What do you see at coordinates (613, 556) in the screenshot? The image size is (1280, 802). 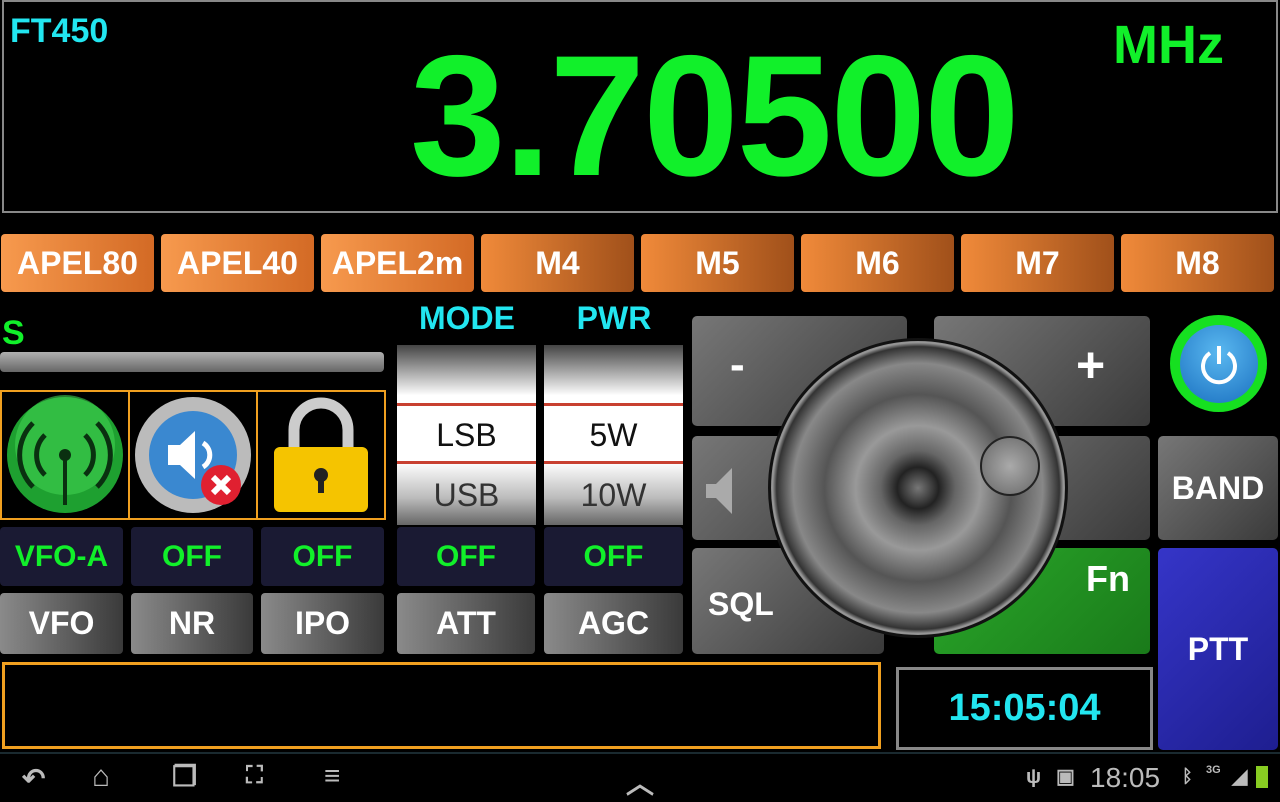 I see `agc-status: OFF` at bounding box center [613, 556].